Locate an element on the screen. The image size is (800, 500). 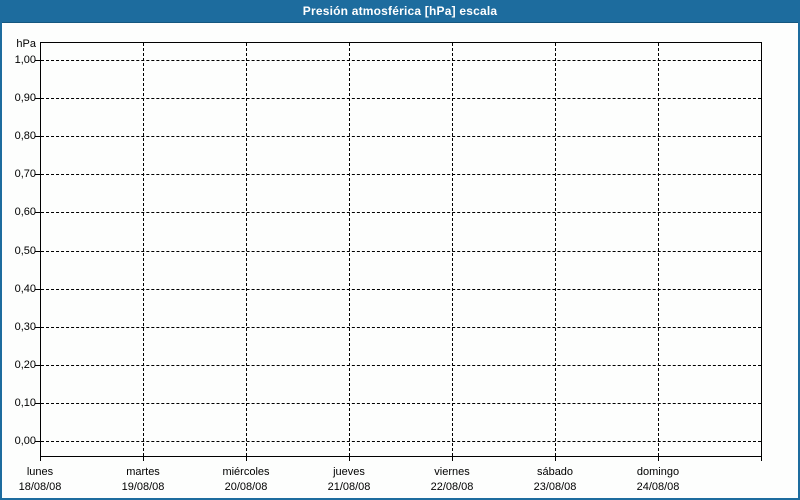
y-tick-label: 0,50 is located at coordinates (25, 251).